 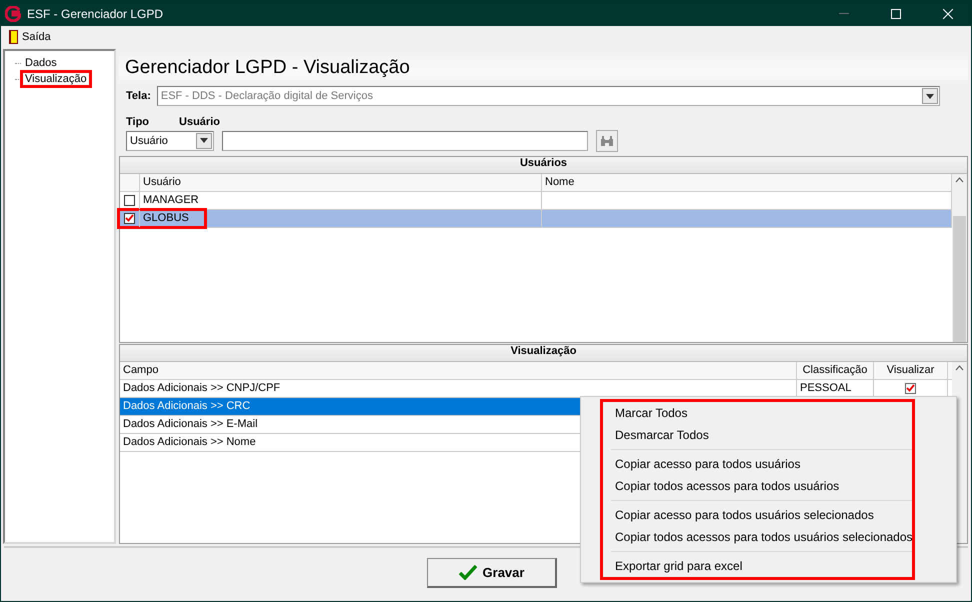 What do you see at coordinates (199, 122) in the screenshot?
I see `field-label: Usuário` at bounding box center [199, 122].